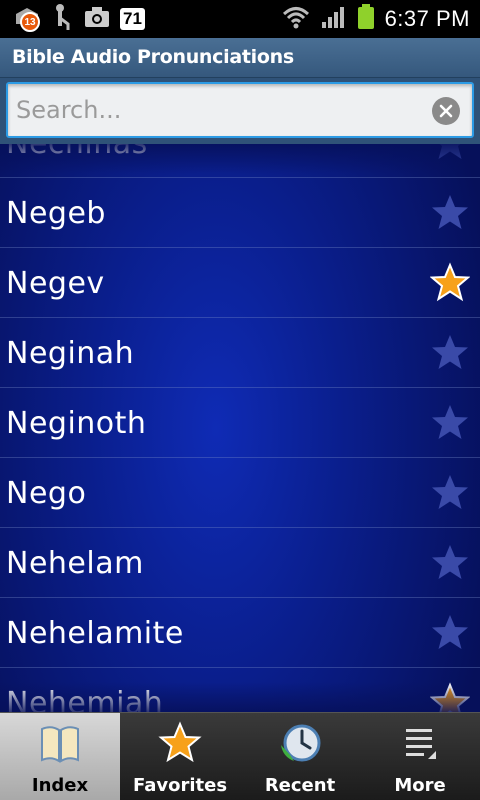  I want to click on list-item: Nechinas, so click(240, 161).